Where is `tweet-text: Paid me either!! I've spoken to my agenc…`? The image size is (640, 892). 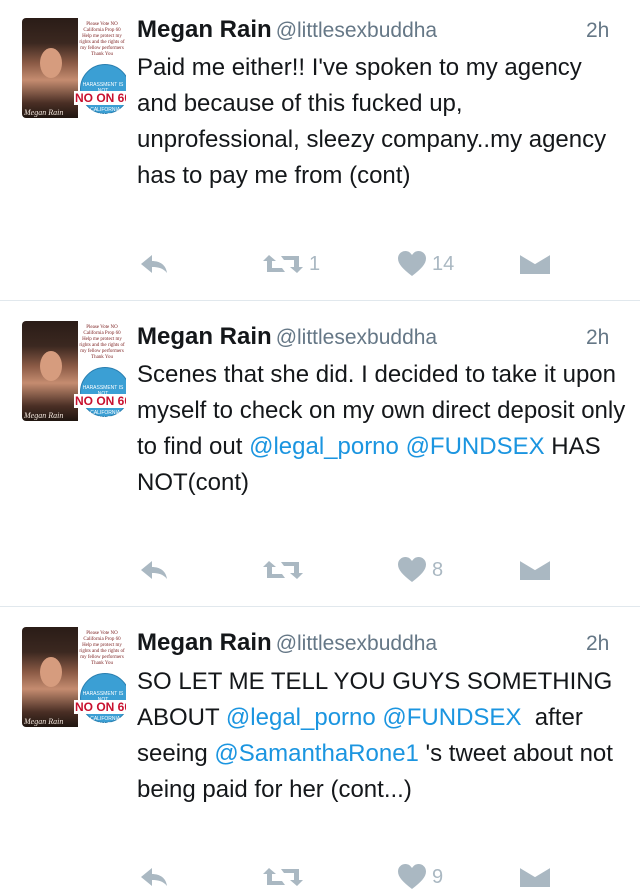 tweet-text: Paid me either!! I've spoken to my agenc… is located at coordinates (382, 122).